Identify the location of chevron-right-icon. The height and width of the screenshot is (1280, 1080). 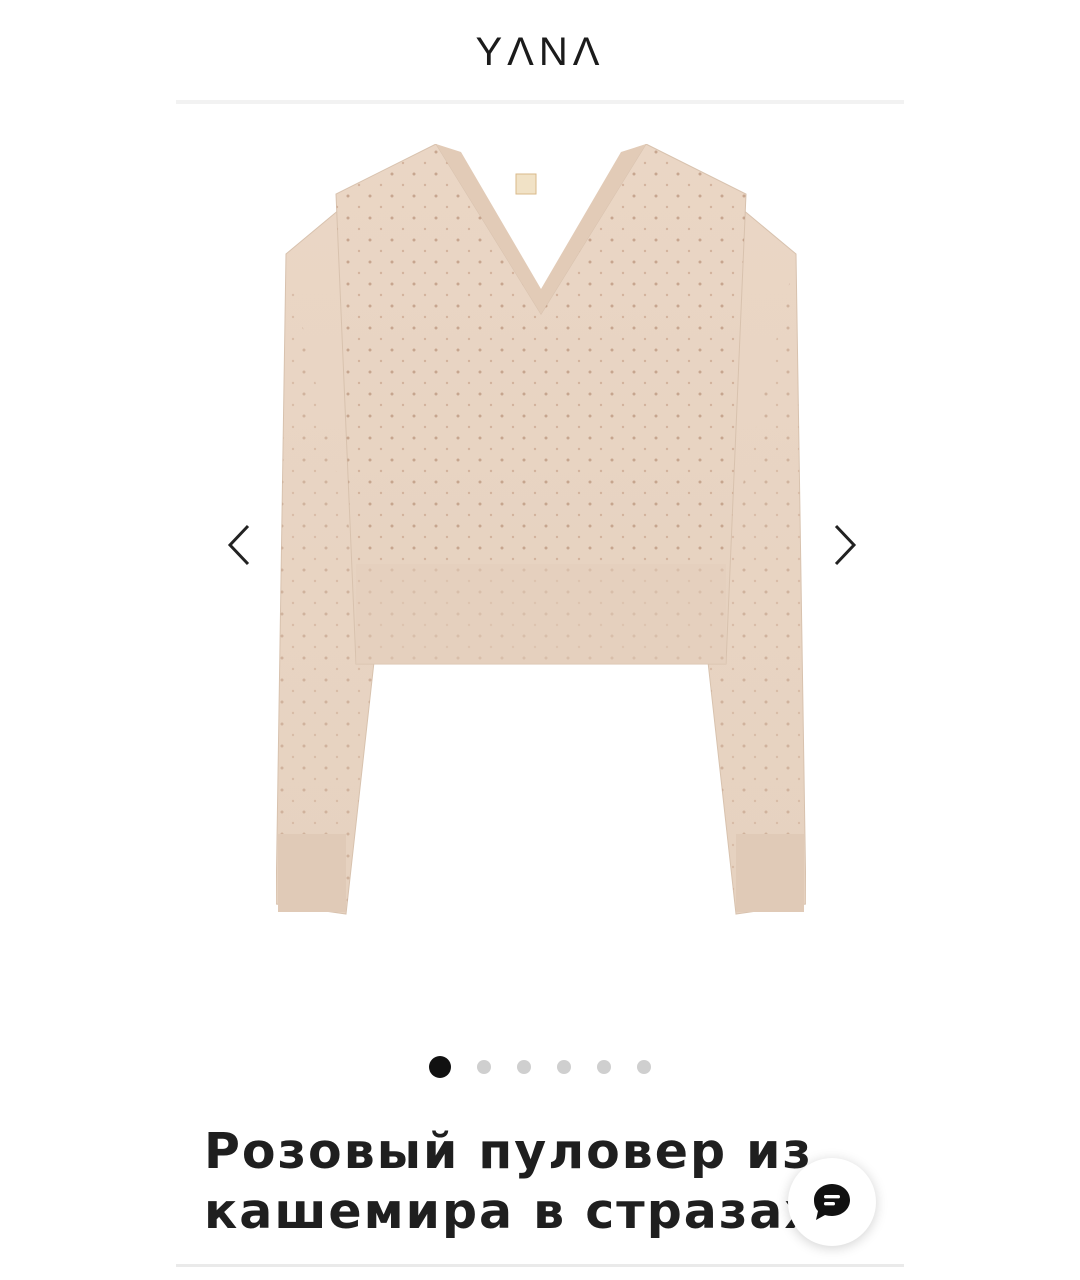
(845, 545).